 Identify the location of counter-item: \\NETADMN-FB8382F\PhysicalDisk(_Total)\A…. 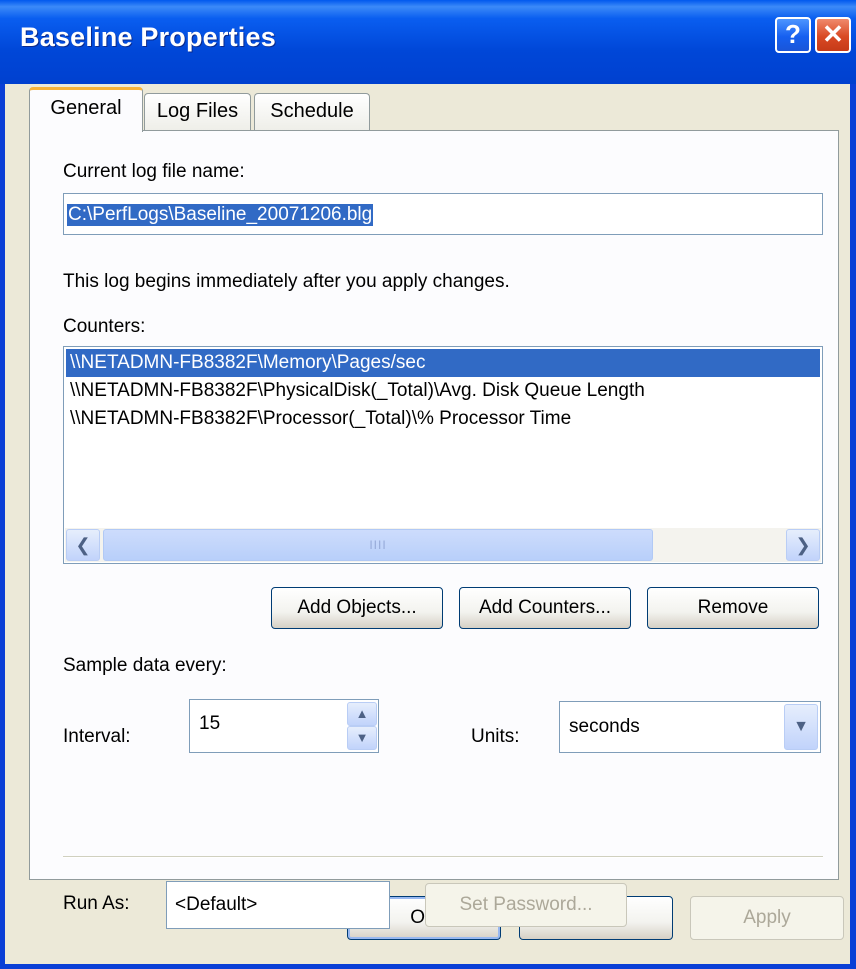
(355, 391).